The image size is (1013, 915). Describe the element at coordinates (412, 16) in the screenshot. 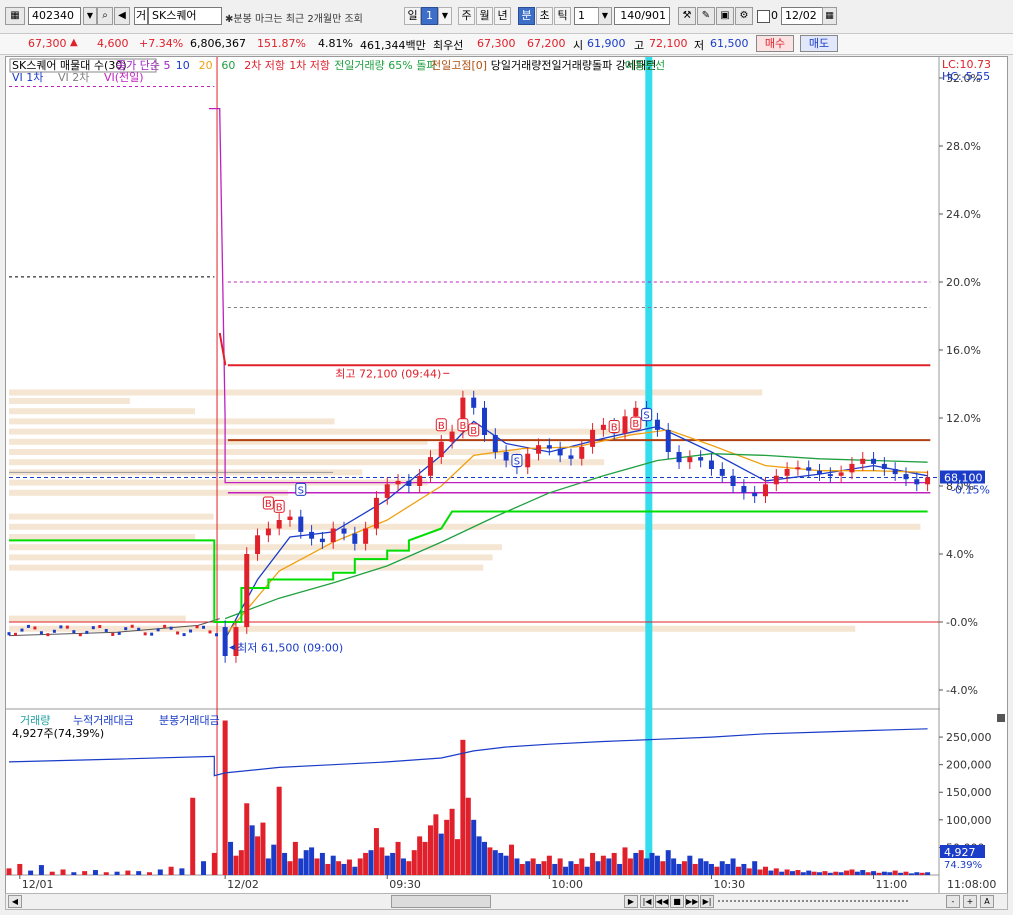

I see `period-day: 일` at that location.